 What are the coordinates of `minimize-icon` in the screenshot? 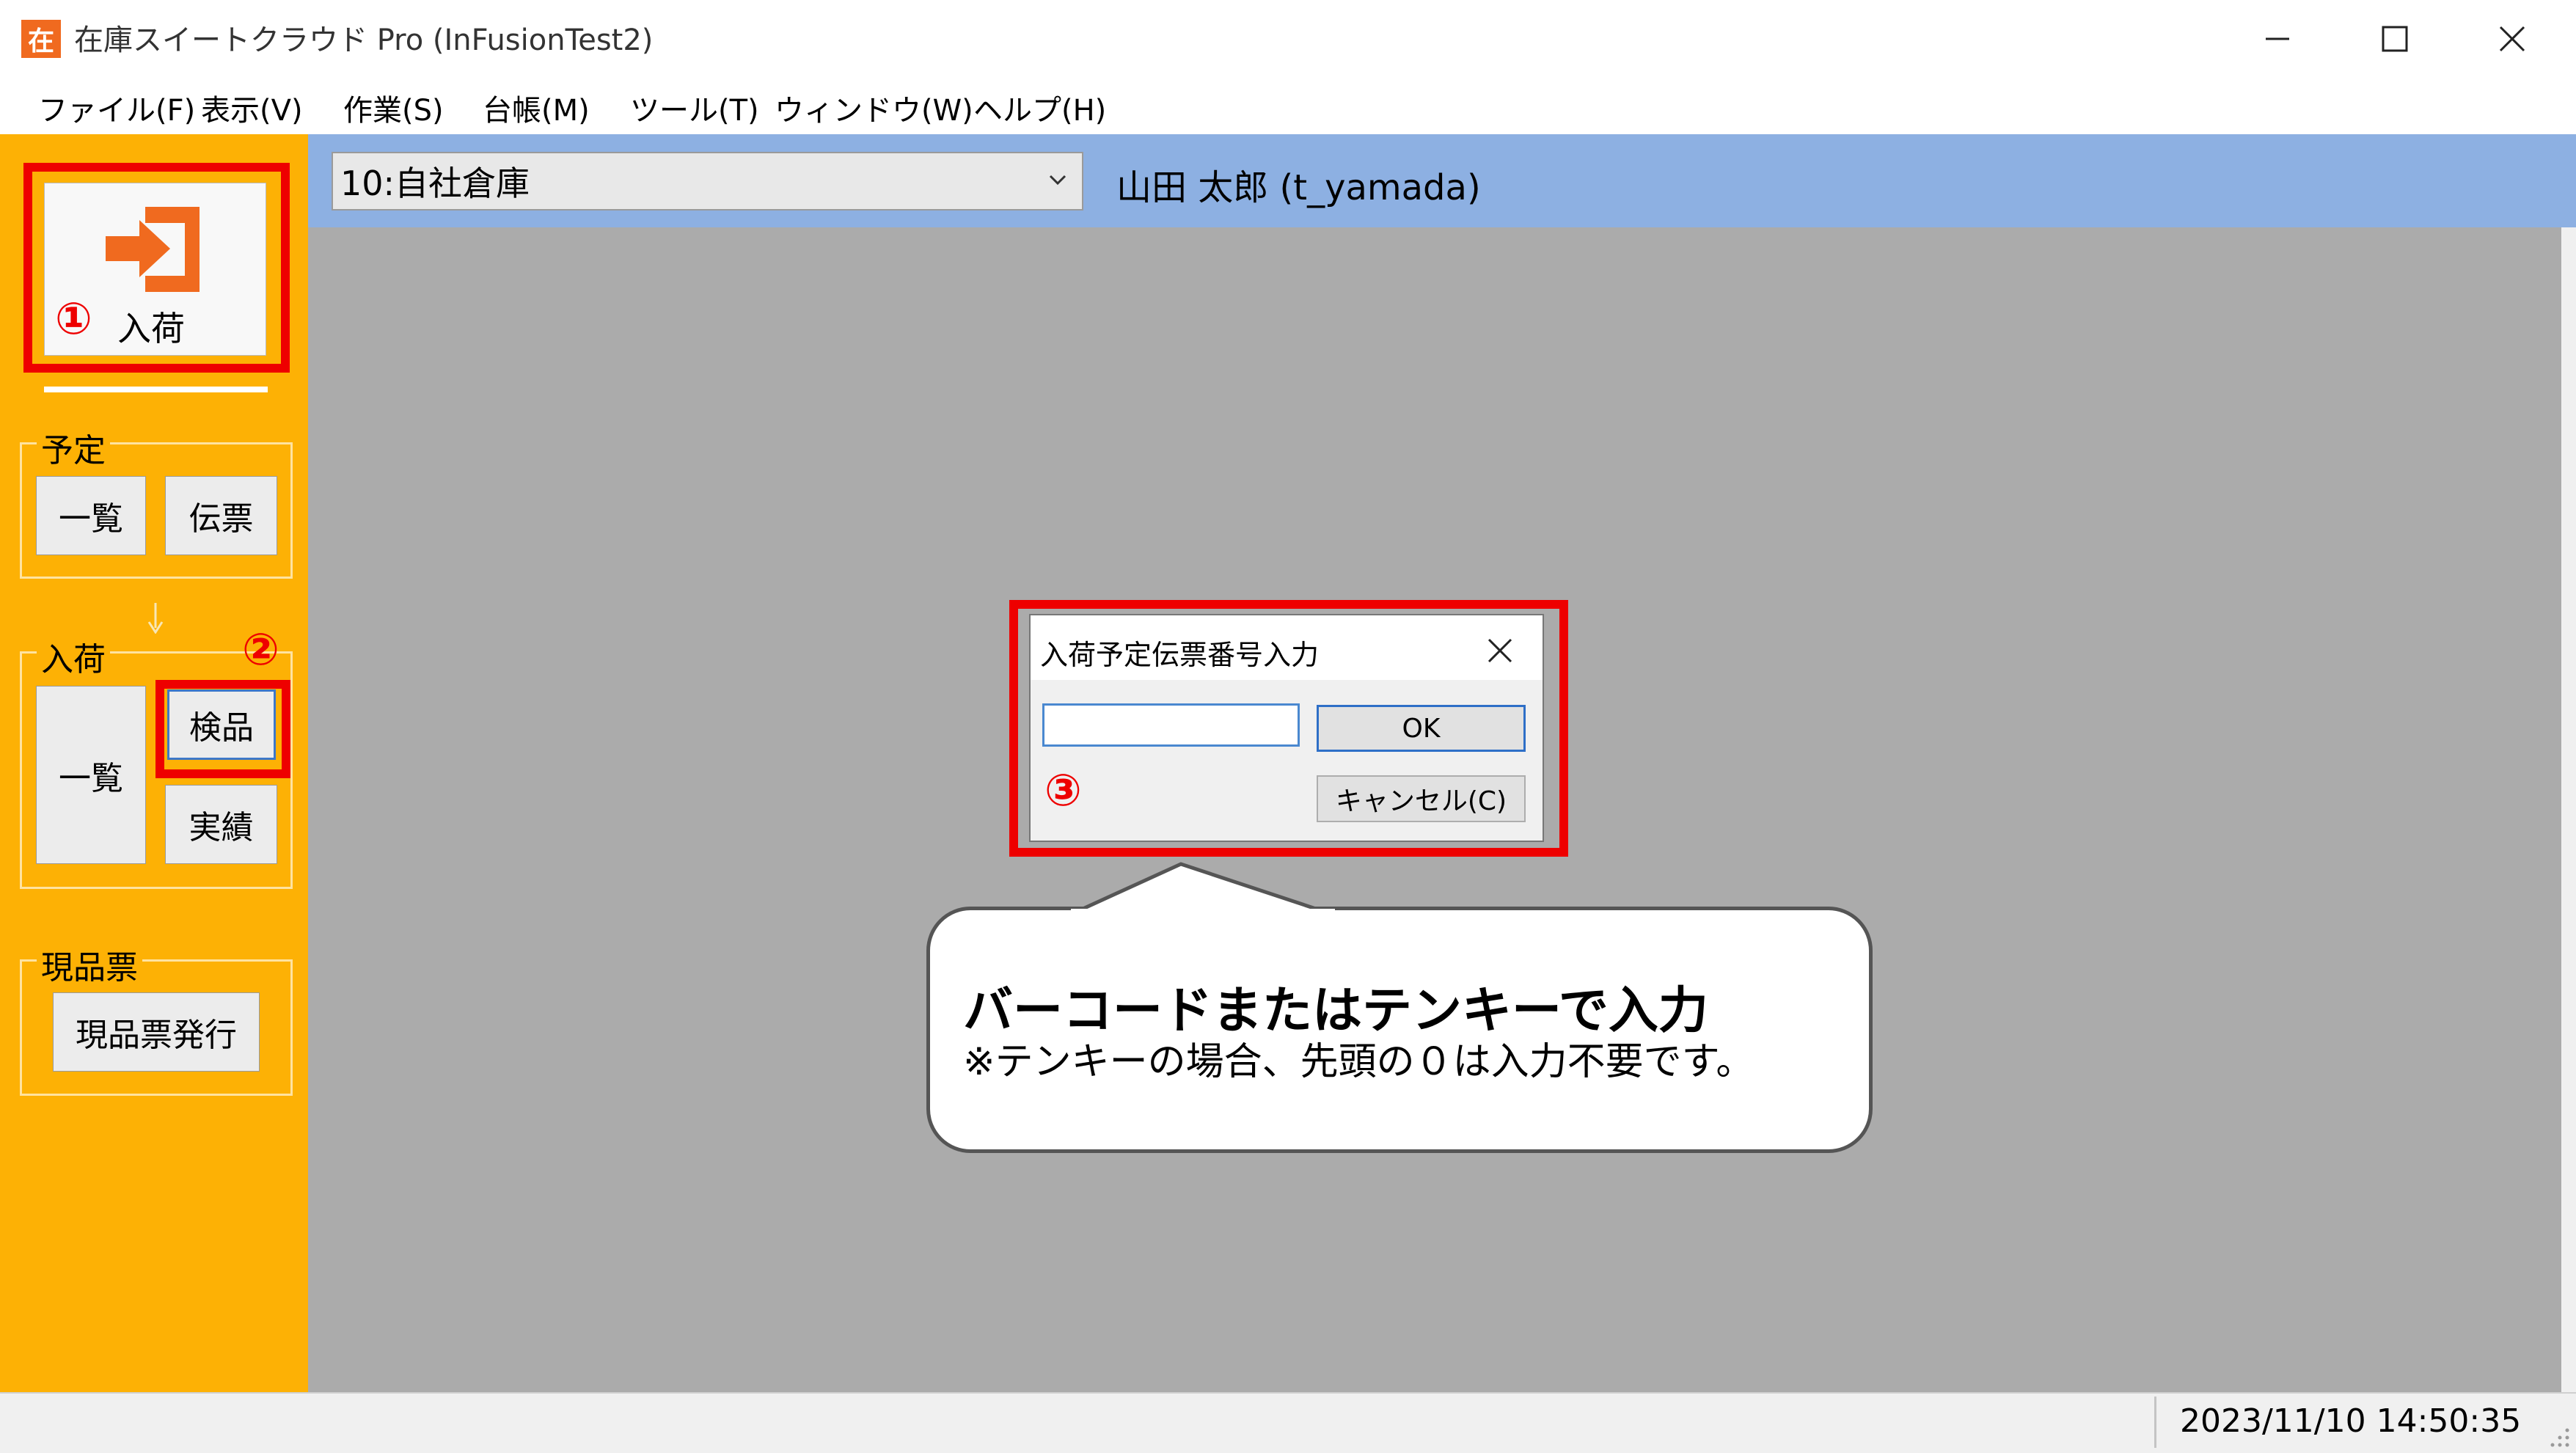 It's located at (2277, 38).